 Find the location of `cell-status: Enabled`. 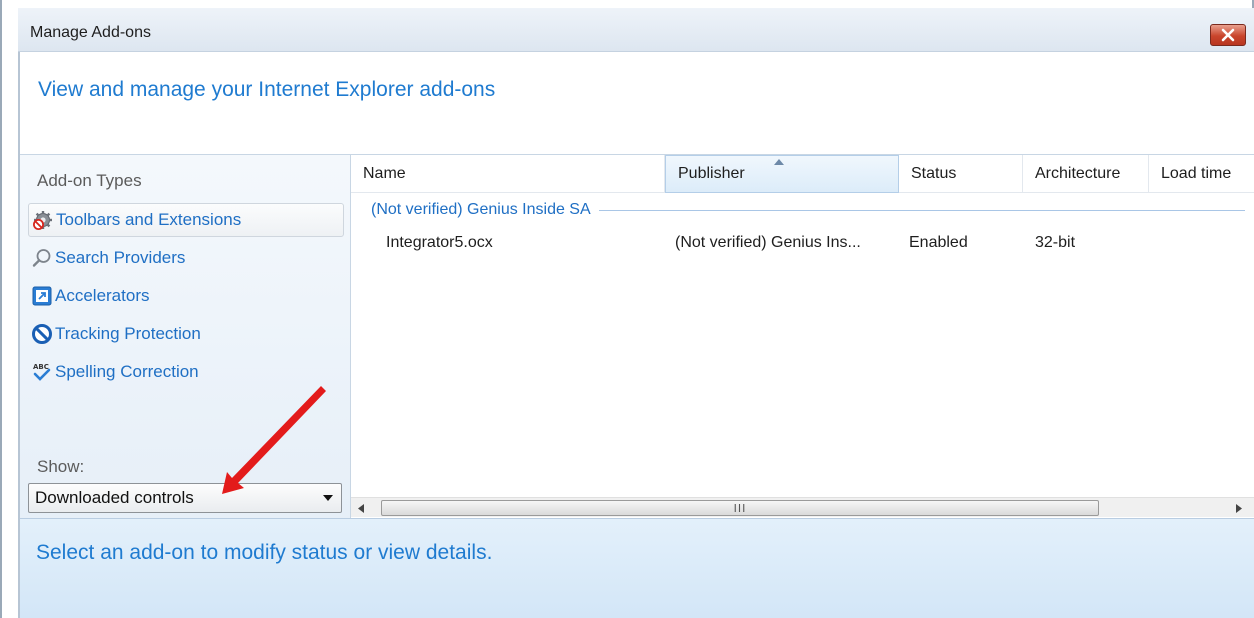

cell-status: Enabled is located at coordinates (938, 242).